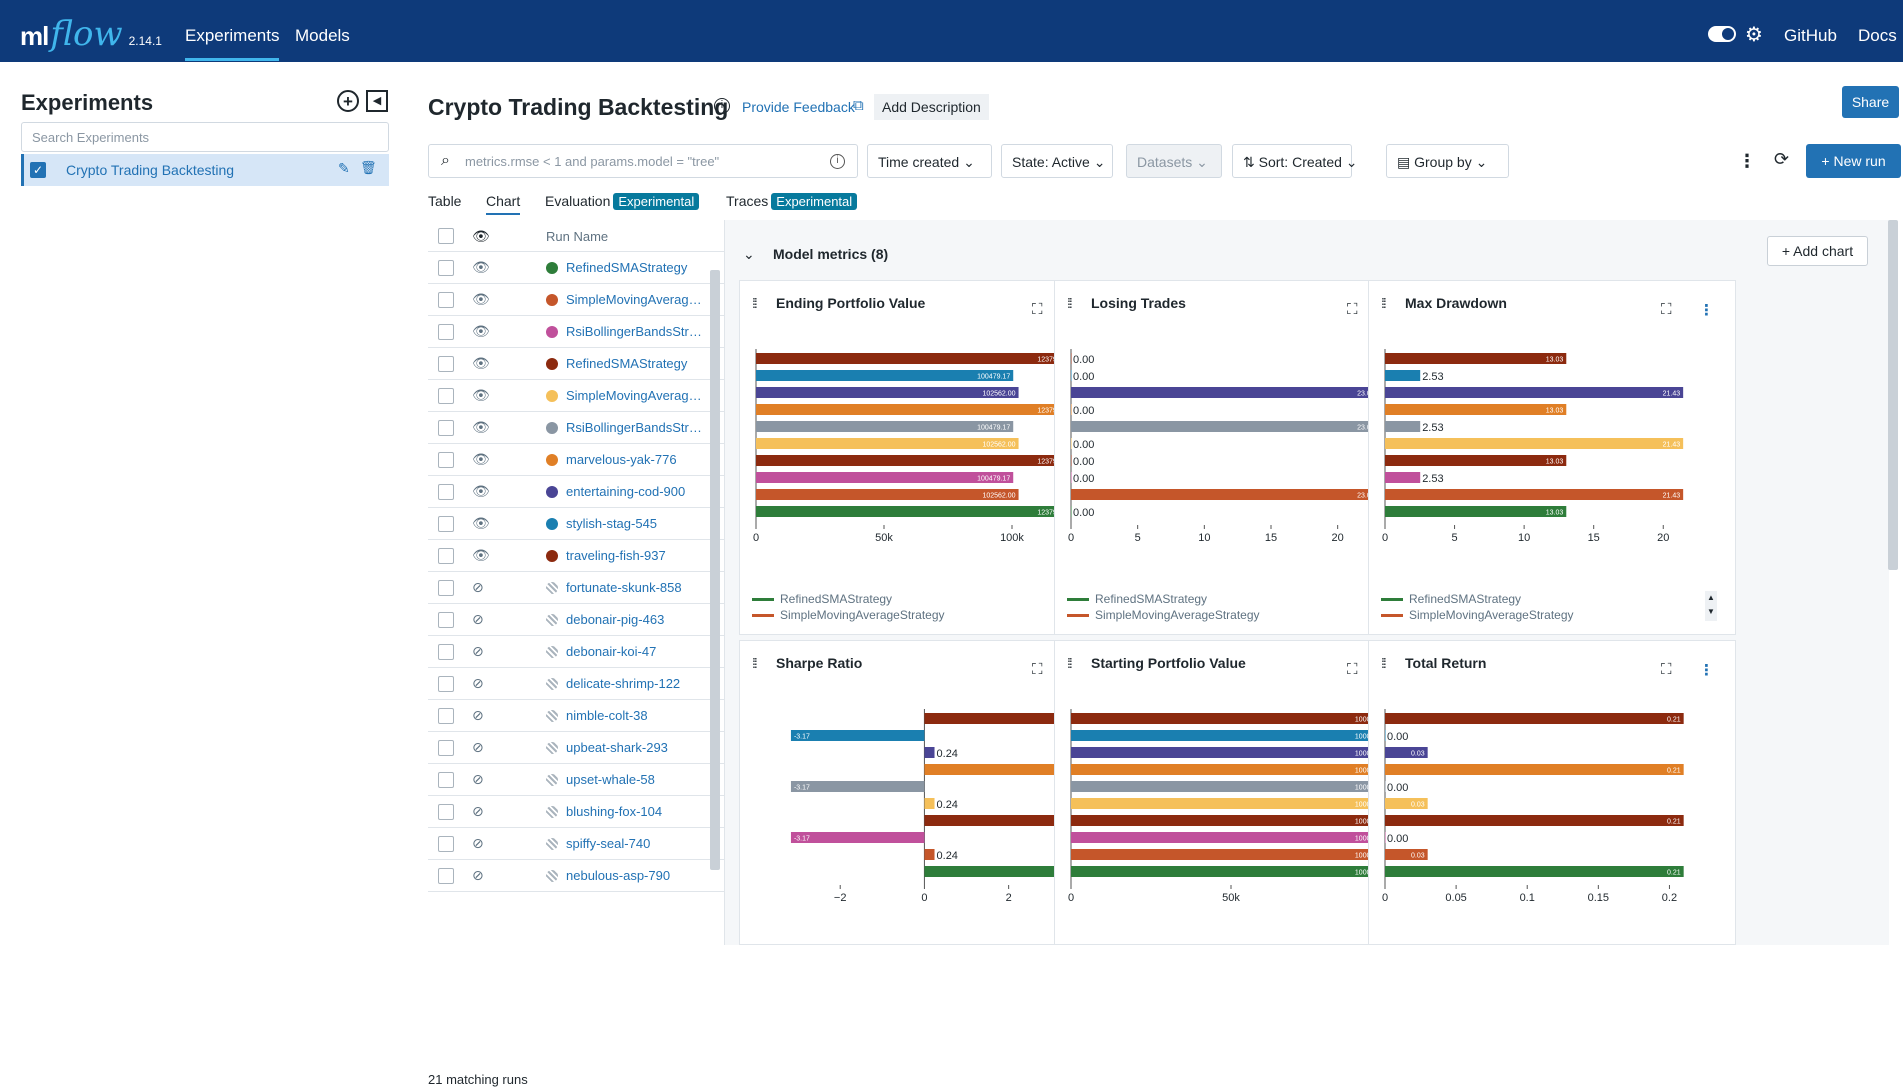 This screenshot has width=1903, height=1087. Describe the element at coordinates (931, 107) in the screenshot. I see `add-description-button: Add Description` at that location.